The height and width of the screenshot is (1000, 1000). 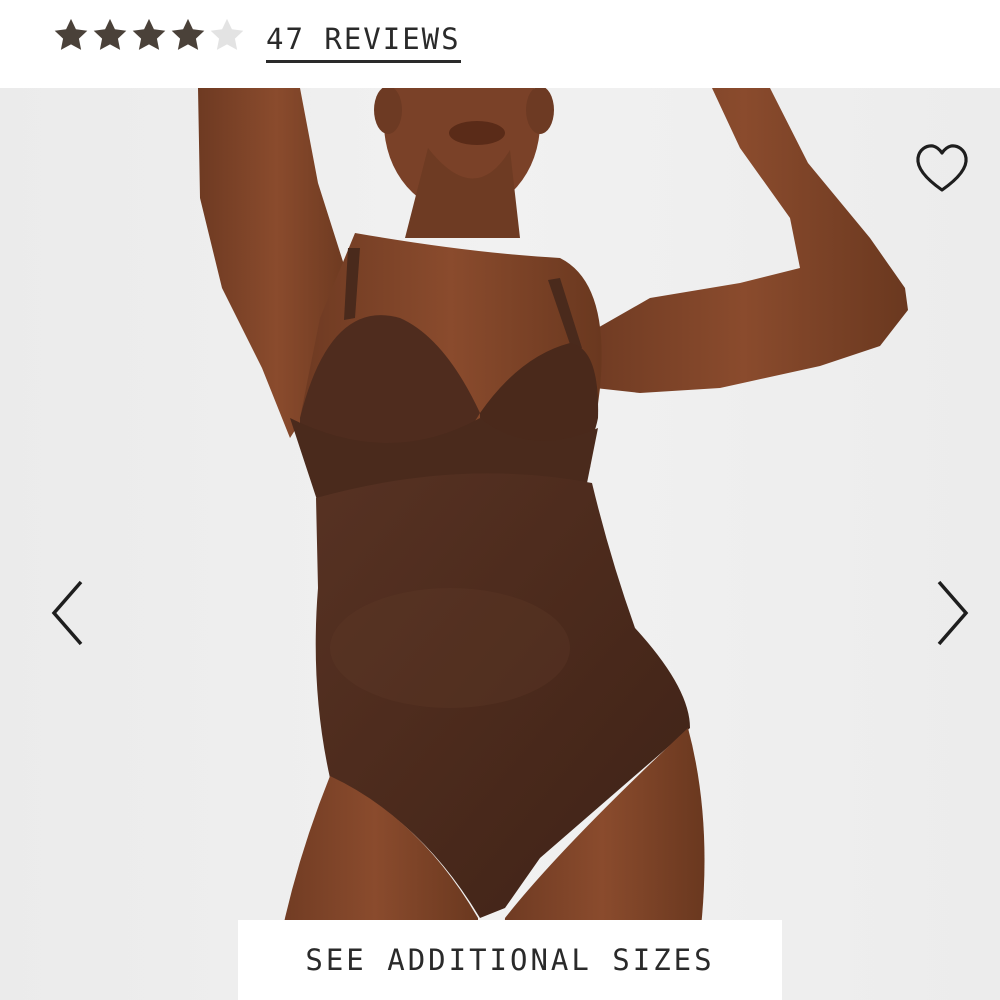 What do you see at coordinates (510, 960) in the screenshot?
I see `see-additional-sizes-button: SEE ADDITIONAL SIZES` at bounding box center [510, 960].